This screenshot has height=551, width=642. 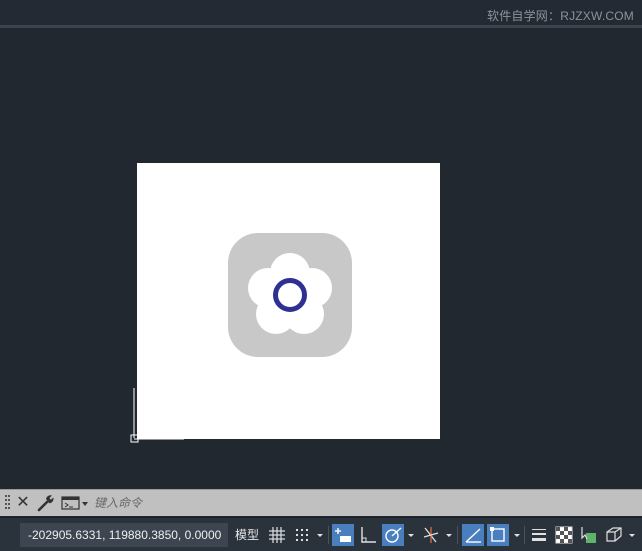 I want to click on object-snap-dropdown-arrow-icon, so click(x=517, y=535).